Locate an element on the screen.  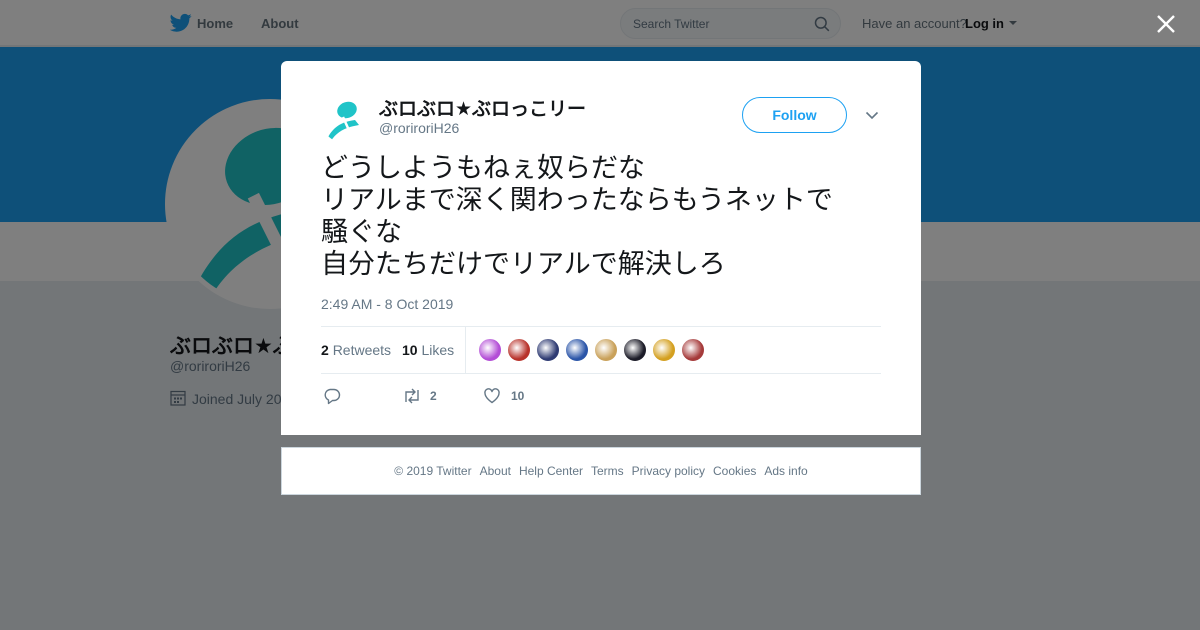
avatar-figure-icon is located at coordinates (343, 121).